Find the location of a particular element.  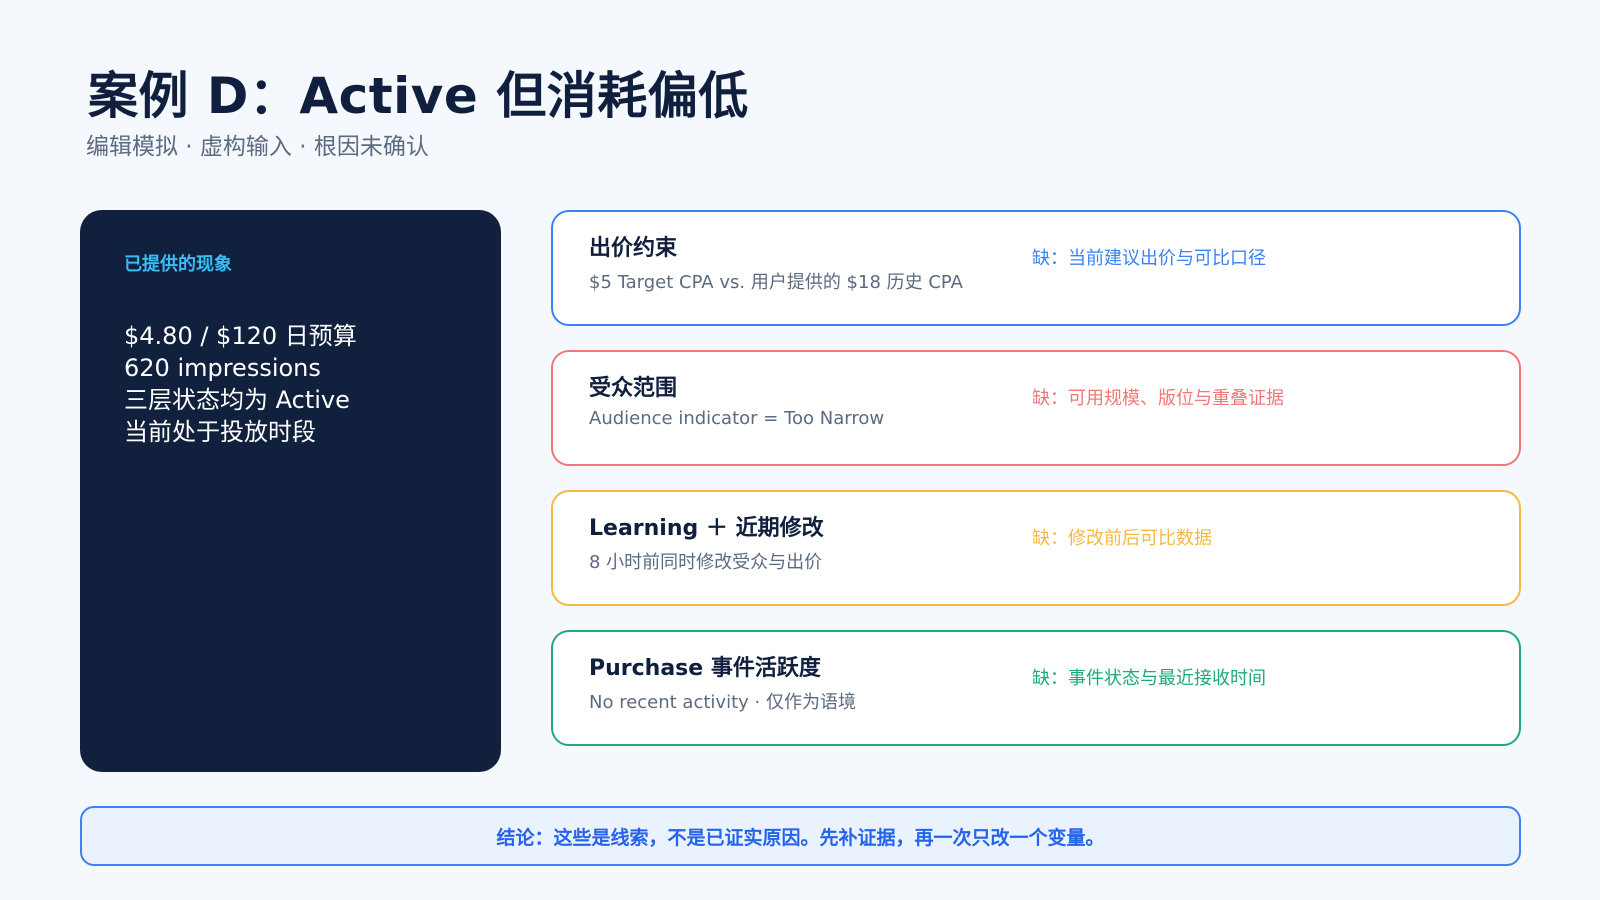

fact-item: 三层状态均为 Active is located at coordinates (237, 400).